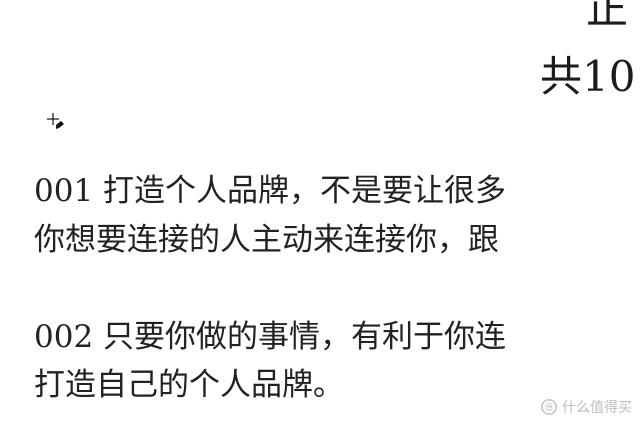 The width and height of the screenshot is (640, 427). I want to click on paragraph-001-line-2: 你想要连接的人主动来连接你，跟, so click(266, 240).